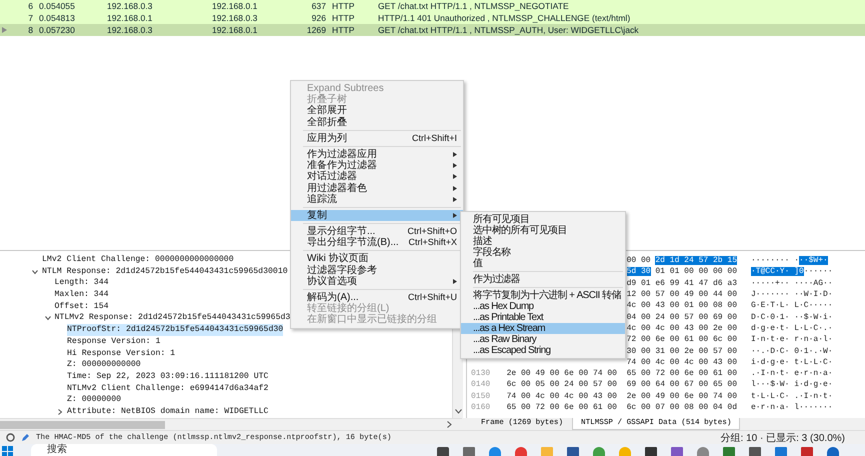  What do you see at coordinates (681, 283) in the screenshot?
I see `hex-bytes: d9 01 e6 99 41 47 d6 a3` at bounding box center [681, 283].